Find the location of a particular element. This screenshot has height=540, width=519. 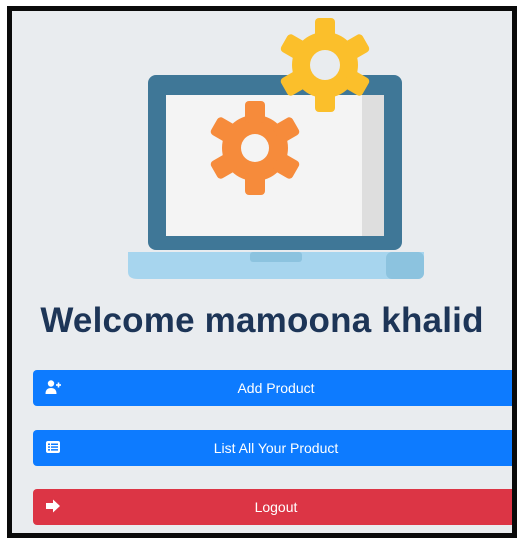

logout-button: Logout is located at coordinates (272, 507).